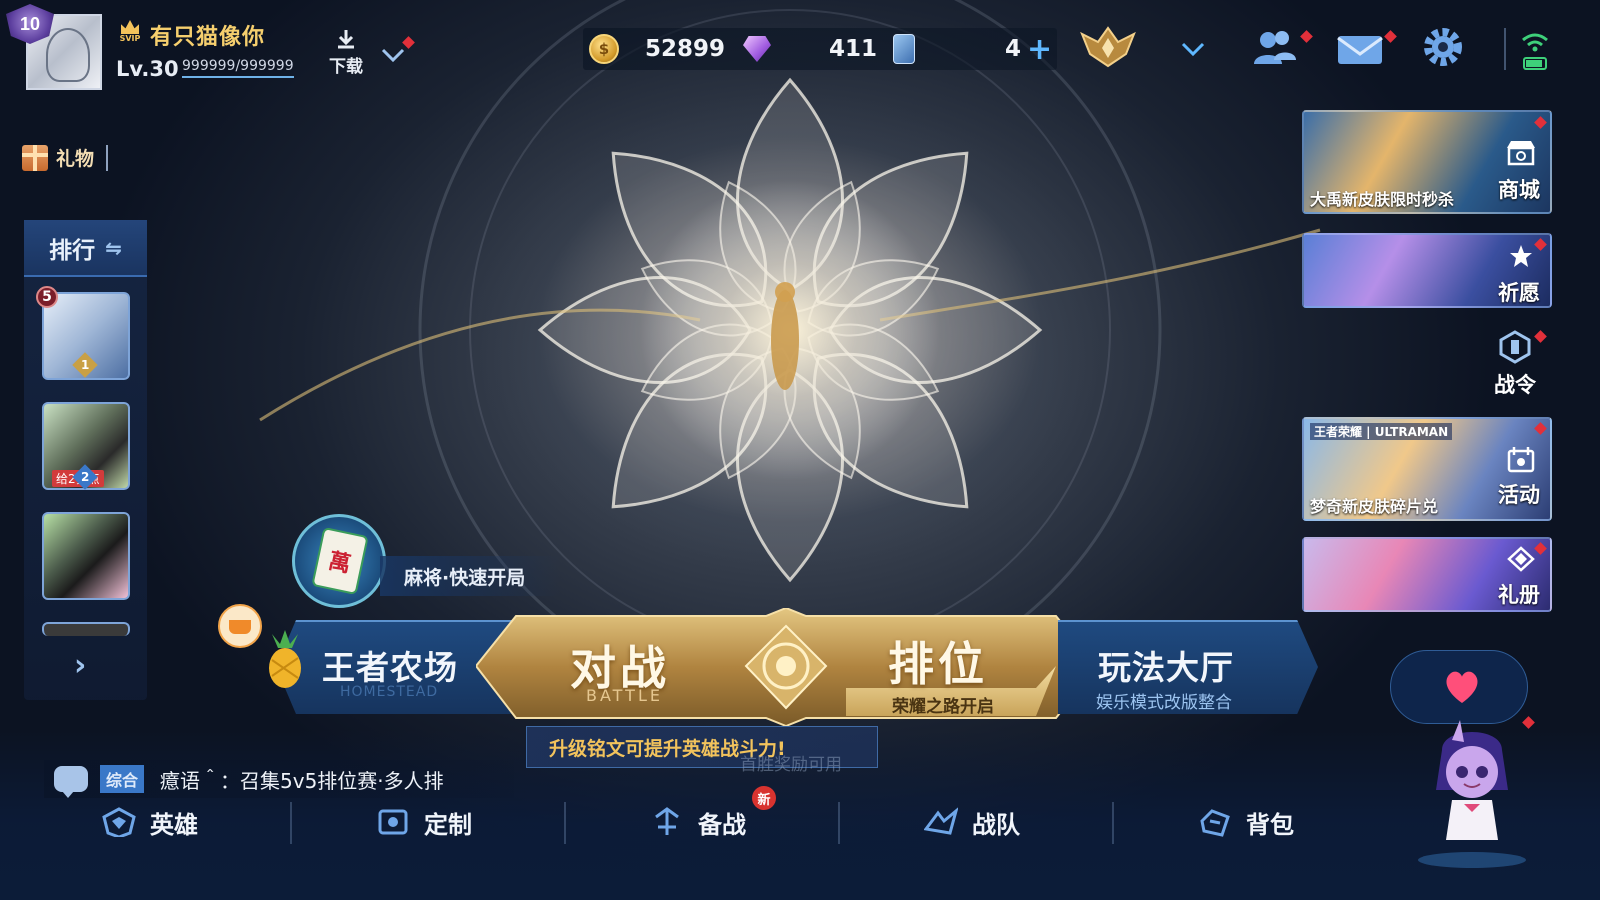 Image resolution: width=1600 pixels, height=900 pixels. What do you see at coordinates (1193, 49) in the screenshot?
I see `expand-chevron-icon` at bounding box center [1193, 49].